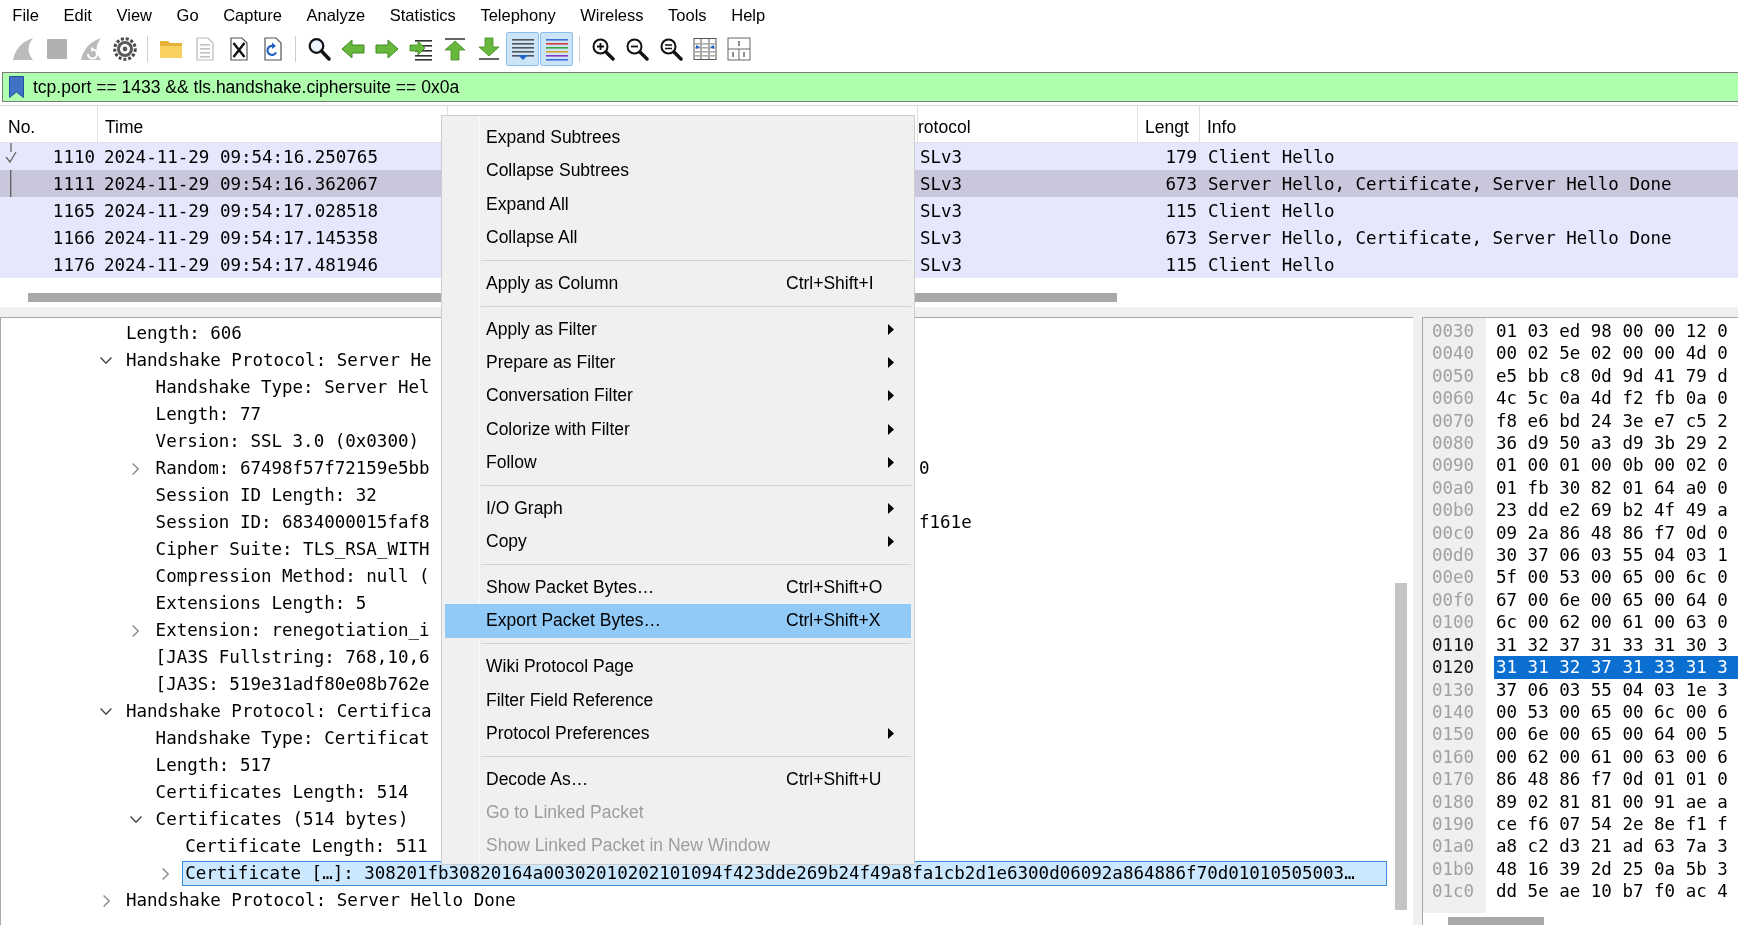 This screenshot has width=1738, height=925. I want to click on hex-offset: 01a0, so click(1453, 846).